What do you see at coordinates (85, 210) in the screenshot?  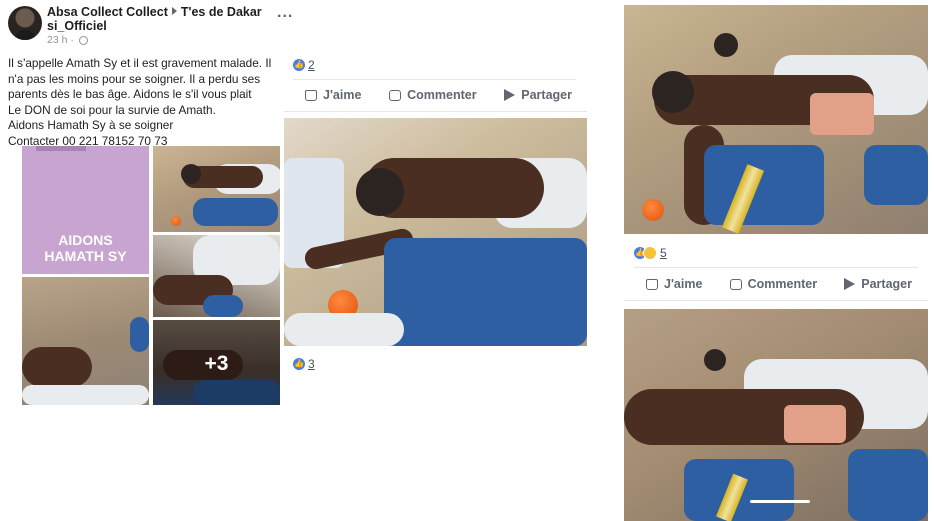 I see `grid-photo-poster: AIDONS HAMATH SY` at bounding box center [85, 210].